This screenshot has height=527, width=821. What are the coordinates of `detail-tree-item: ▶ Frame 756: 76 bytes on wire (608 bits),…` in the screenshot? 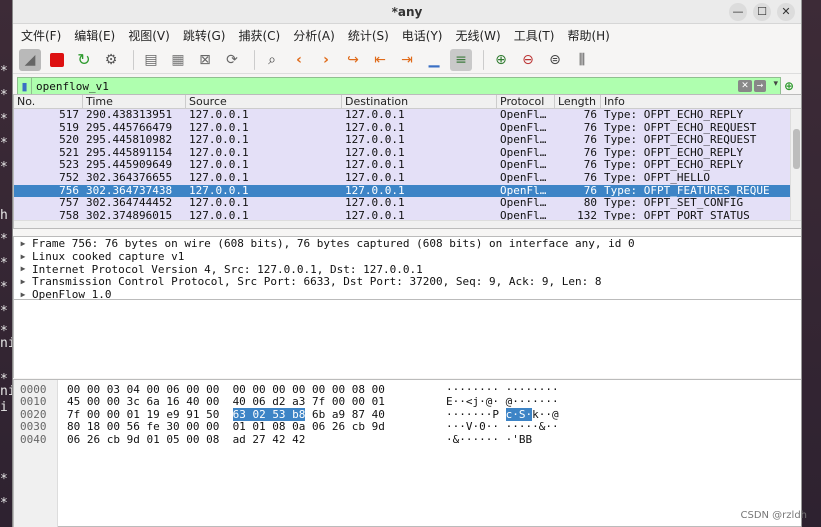 It's located at (407, 243).